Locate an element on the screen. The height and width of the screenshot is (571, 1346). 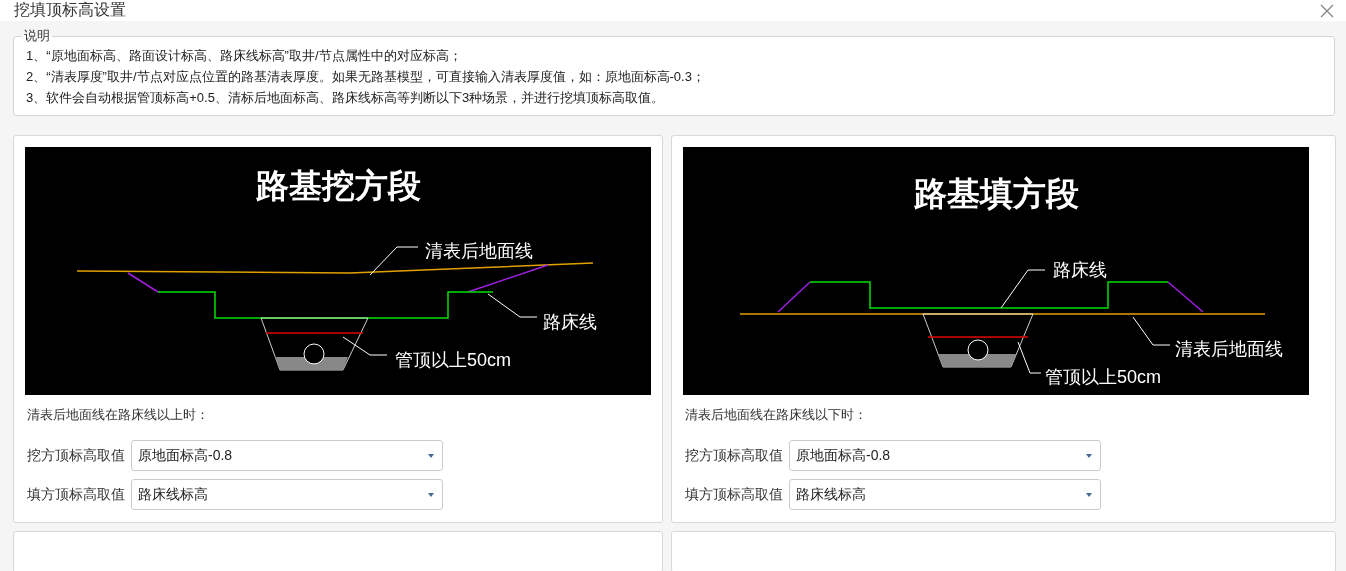
scenario-caption: 清表后地面线在路床线以上时： is located at coordinates (118, 415).